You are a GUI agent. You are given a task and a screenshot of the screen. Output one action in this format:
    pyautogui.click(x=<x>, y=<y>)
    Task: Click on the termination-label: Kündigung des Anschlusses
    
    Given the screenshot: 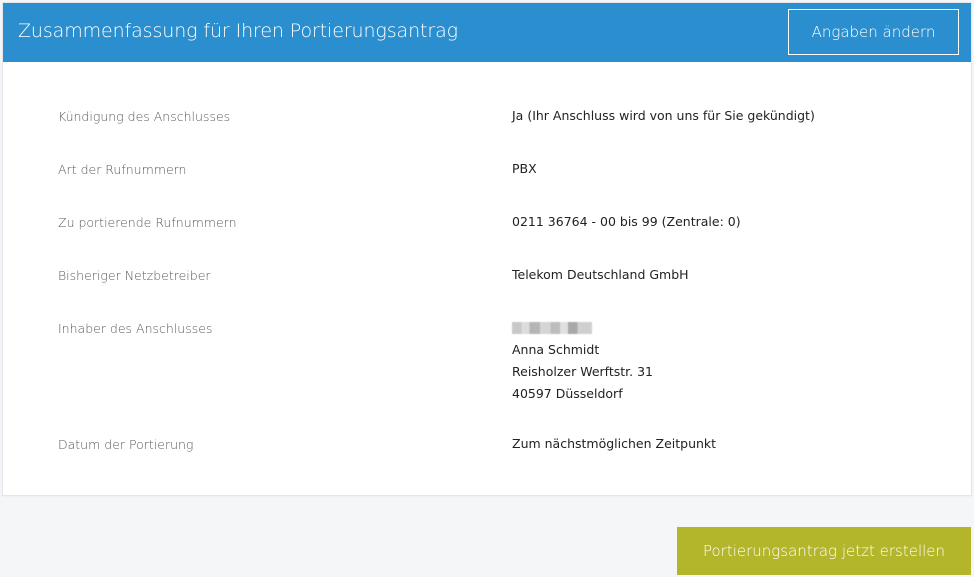 What is the action you would take?
    pyautogui.click(x=144, y=116)
    